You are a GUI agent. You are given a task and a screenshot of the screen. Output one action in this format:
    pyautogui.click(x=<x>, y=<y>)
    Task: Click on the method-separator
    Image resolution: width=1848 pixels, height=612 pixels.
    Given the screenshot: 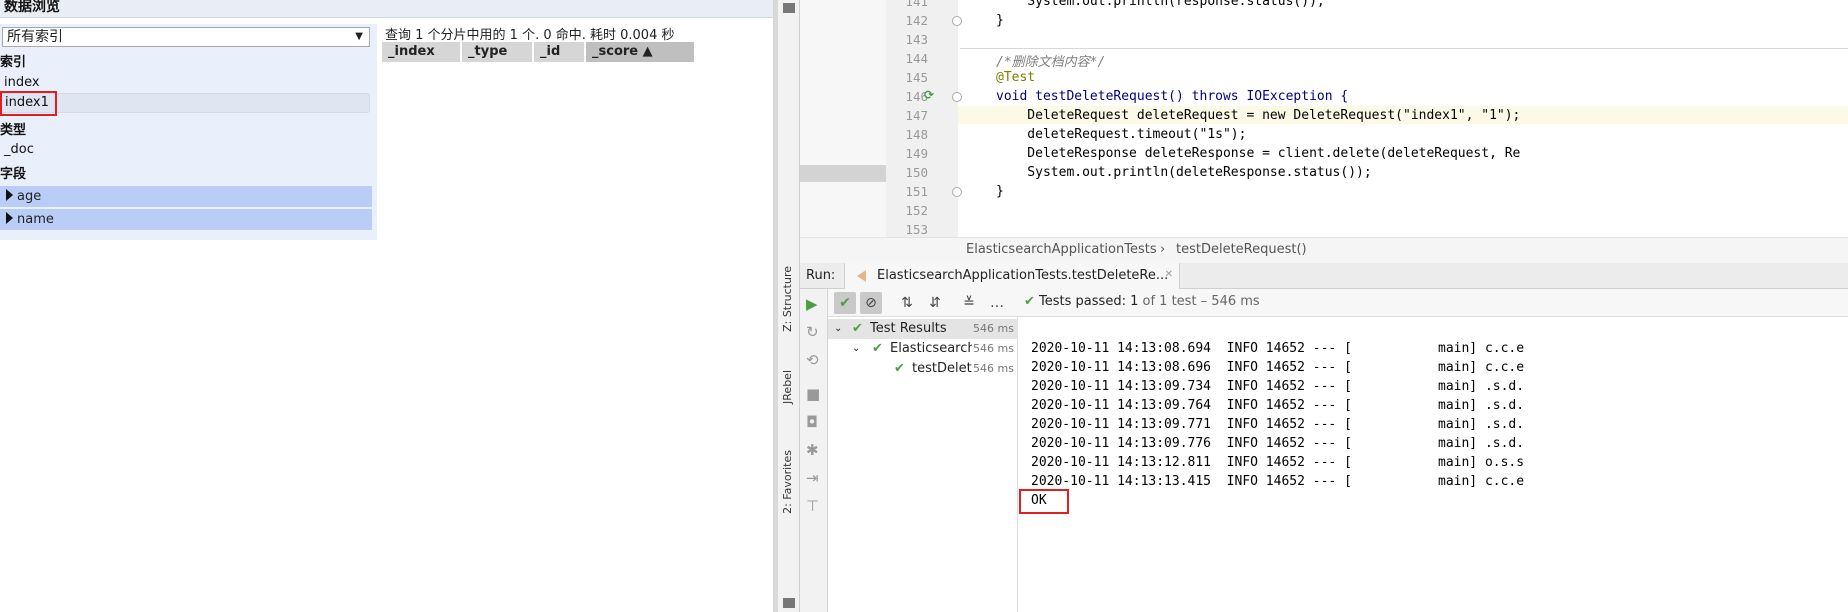 What is the action you would take?
    pyautogui.click(x=1404, y=48)
    